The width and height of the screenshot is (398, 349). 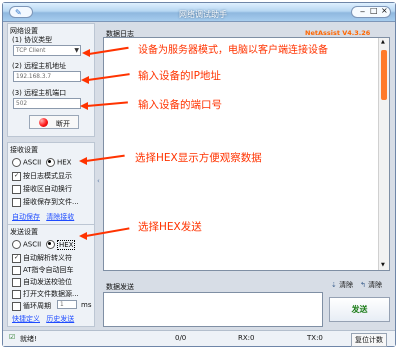 I want to click on tx-count: TX:0, so click(x=315, y=338).